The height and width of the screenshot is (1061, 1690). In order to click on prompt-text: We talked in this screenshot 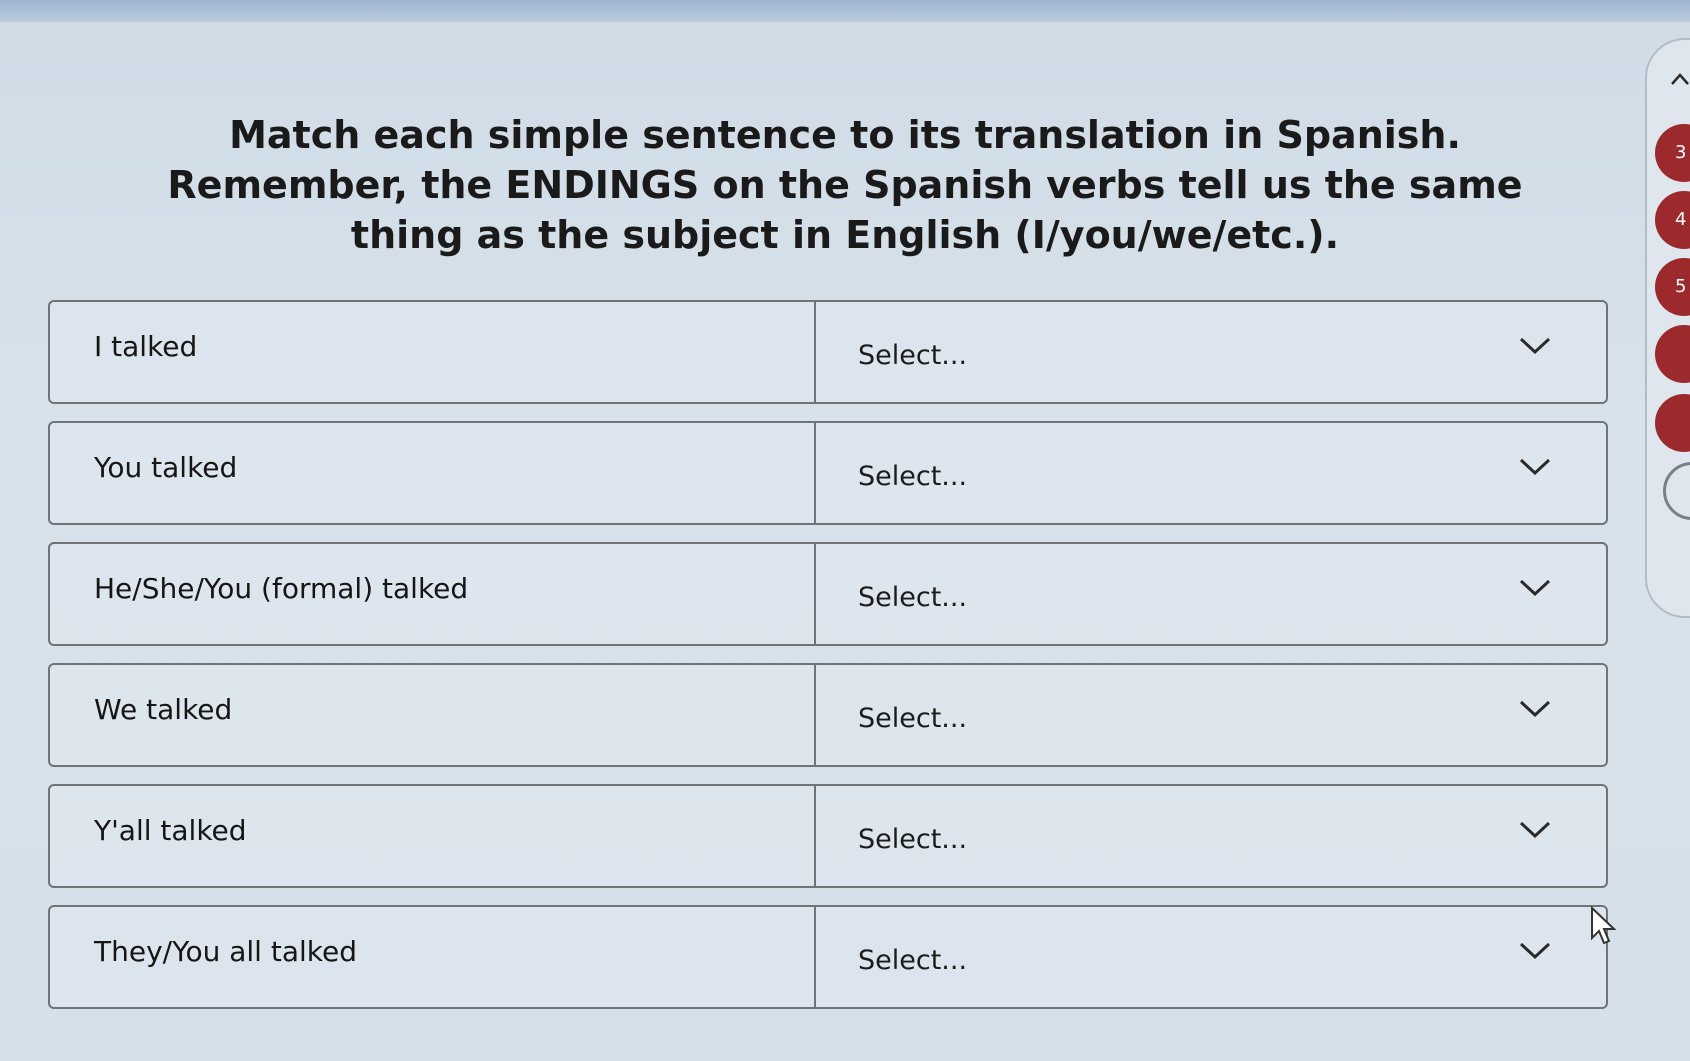, I will do `click(433, 715)`.